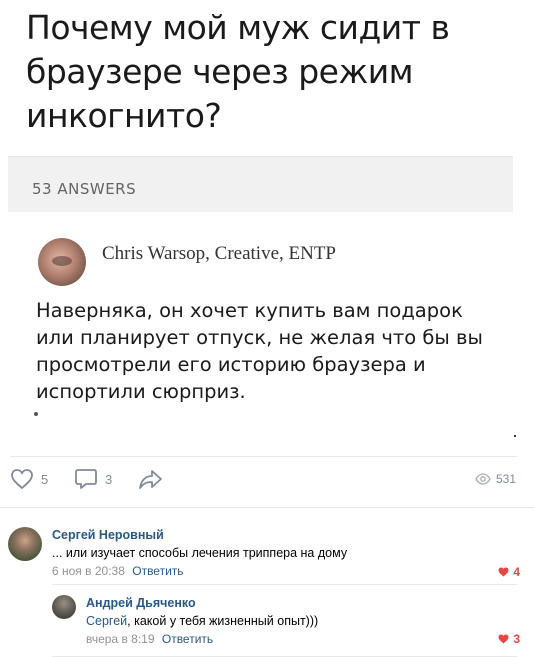  I want to click on views-counter: 531, so click(495, 479).